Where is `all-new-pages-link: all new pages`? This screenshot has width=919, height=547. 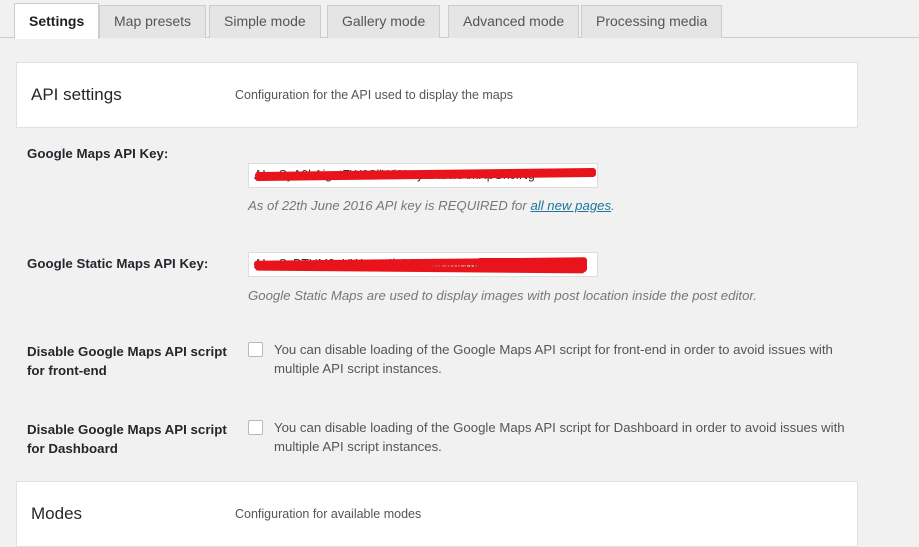 all-new-pages-link: all new pages is located at coordinates (570, 205).